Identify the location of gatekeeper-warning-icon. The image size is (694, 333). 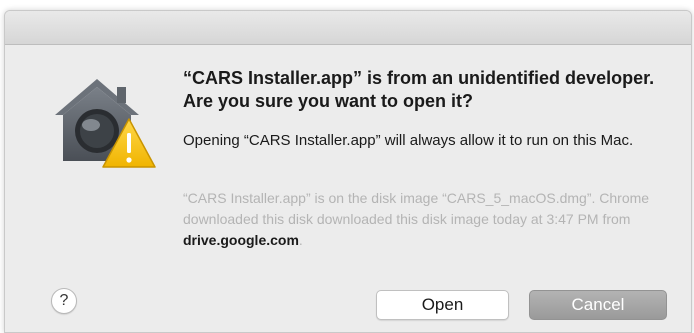
(105, 123).